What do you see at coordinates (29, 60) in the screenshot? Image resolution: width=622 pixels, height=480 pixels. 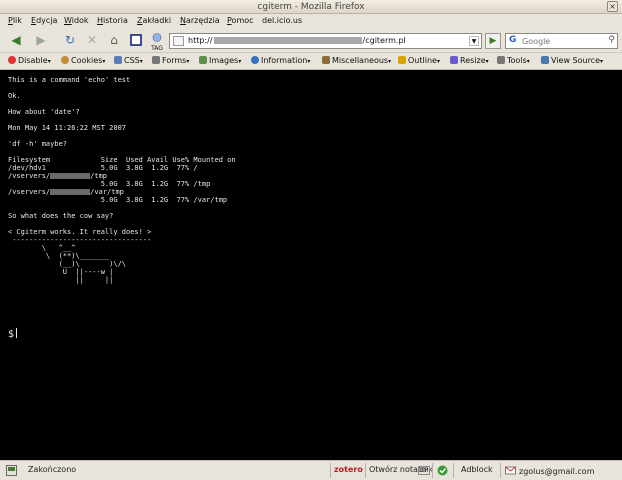 I see `devbar-disable: Disable▾` at bounding box center [29, 60].